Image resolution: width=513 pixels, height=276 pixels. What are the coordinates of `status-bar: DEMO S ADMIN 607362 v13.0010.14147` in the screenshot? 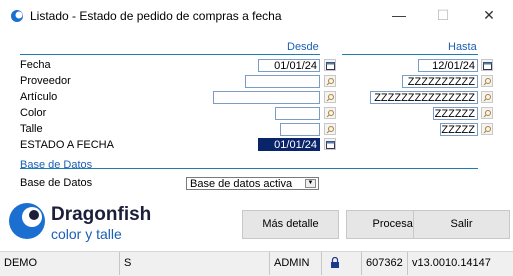 It's located at (256, 263).